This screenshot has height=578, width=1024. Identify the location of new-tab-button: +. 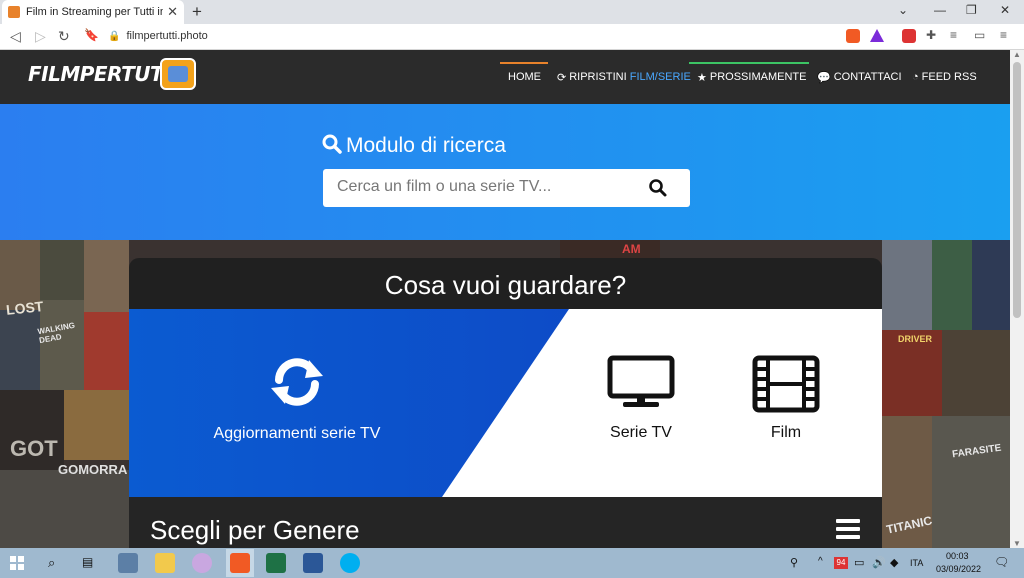
(197, 12).